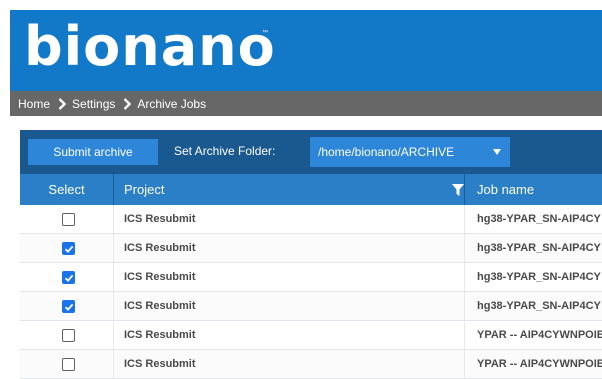 This screenshot has width=602, height=379. I want to click on column-header-project: Project, so click(288, 189).